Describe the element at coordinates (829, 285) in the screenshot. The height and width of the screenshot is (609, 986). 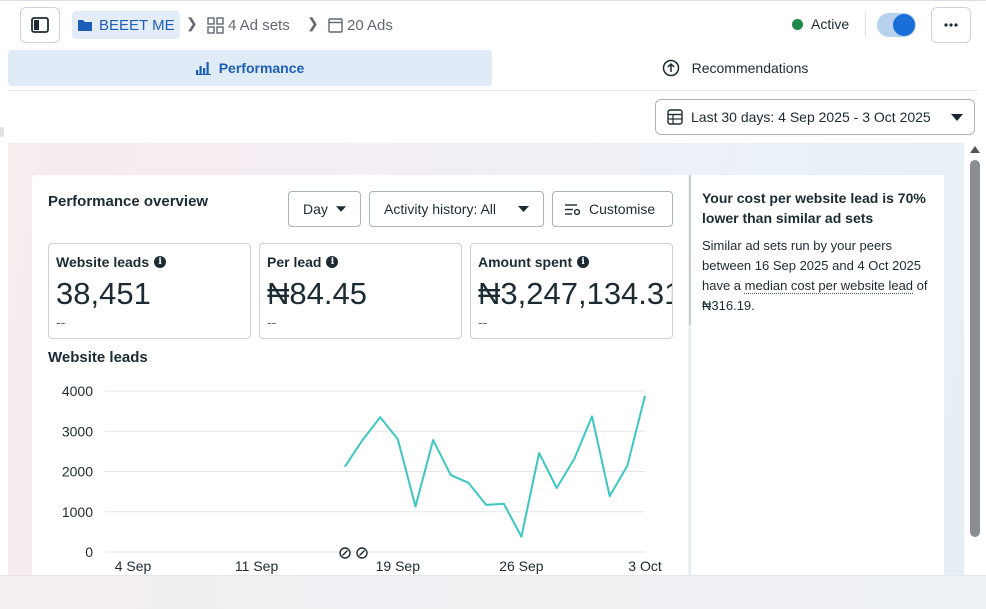
I see `median-cost-link: median cost per website lead` at that location.